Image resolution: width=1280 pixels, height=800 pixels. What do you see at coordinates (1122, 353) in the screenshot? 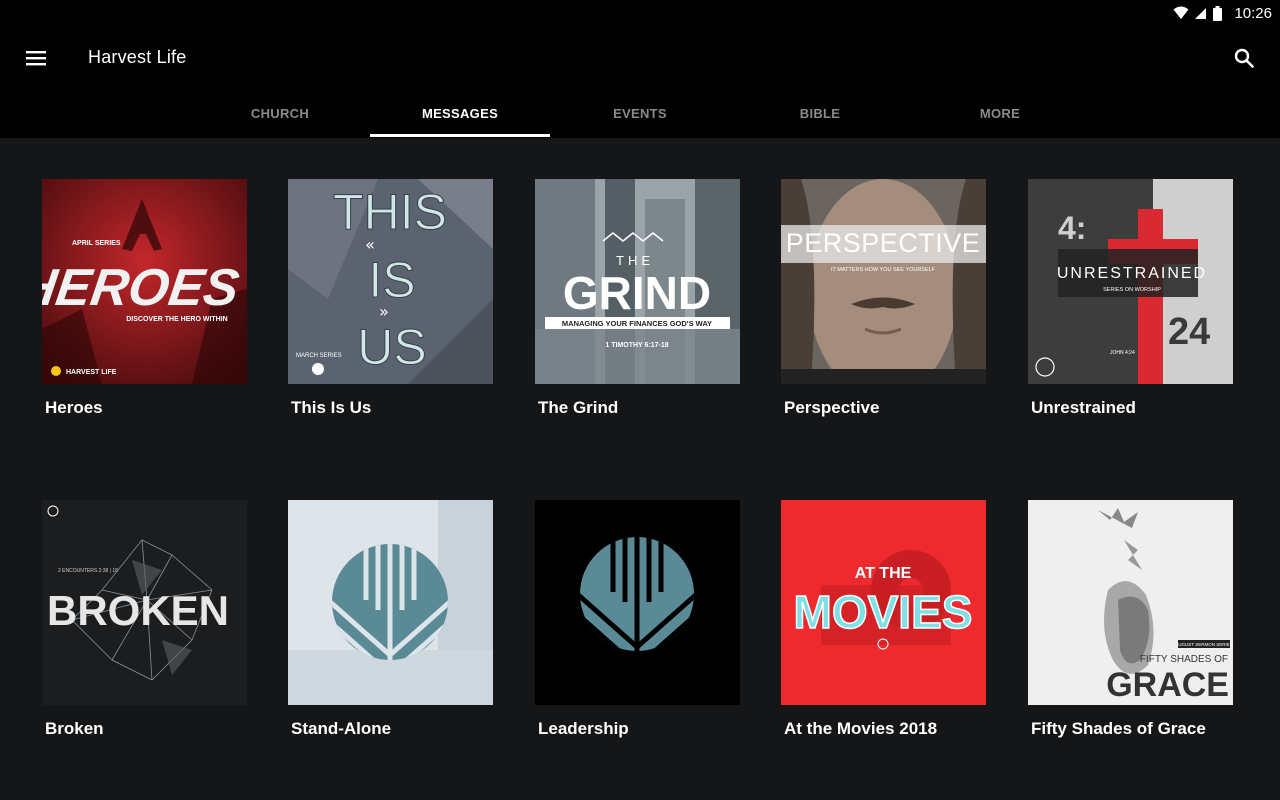
I see `unrestrained-art-ref: JOHN 4:24` at bounding box center [1122, 353].